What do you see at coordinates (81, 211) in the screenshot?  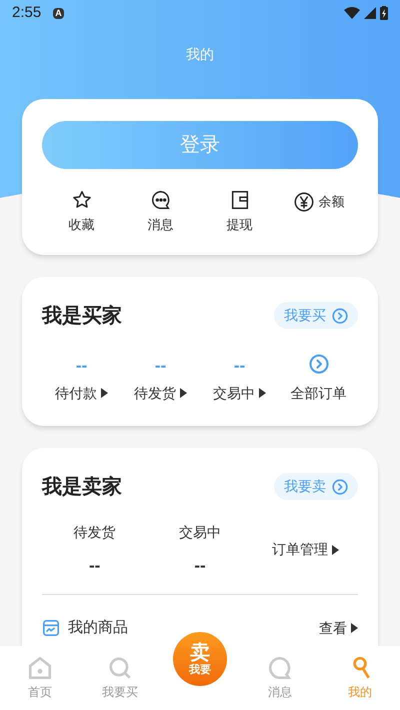 I see `shortcut-item: 收藏` at bounding box center [81, 211].